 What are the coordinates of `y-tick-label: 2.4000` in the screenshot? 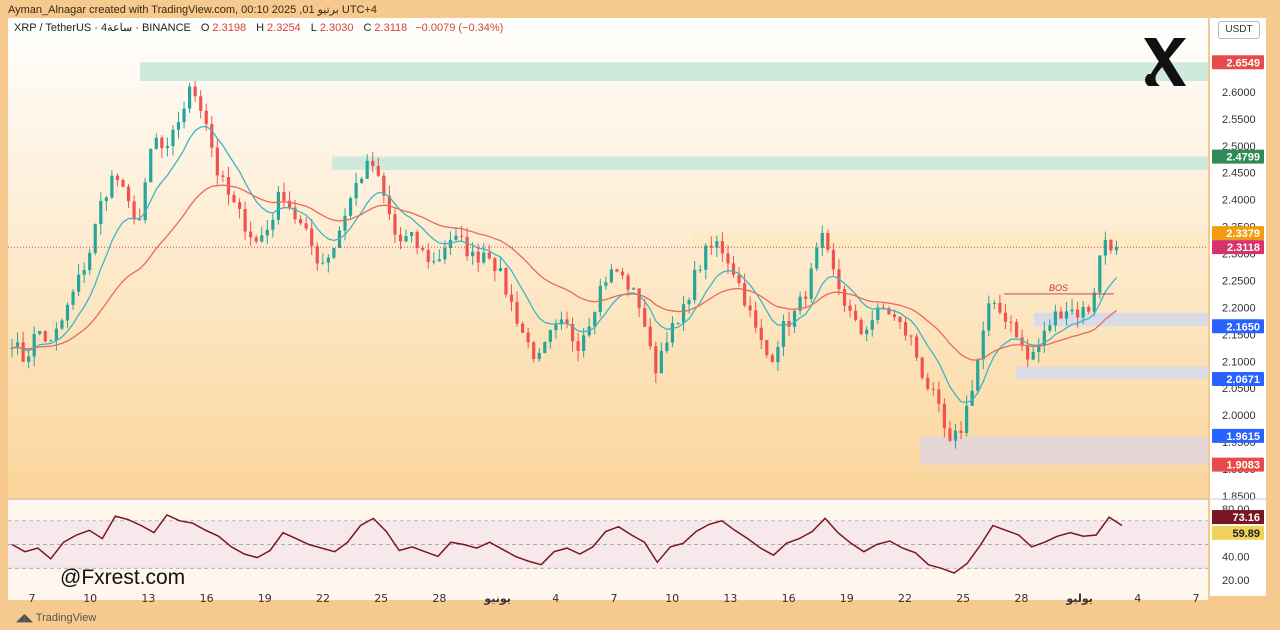 It's located at (1239, 201).